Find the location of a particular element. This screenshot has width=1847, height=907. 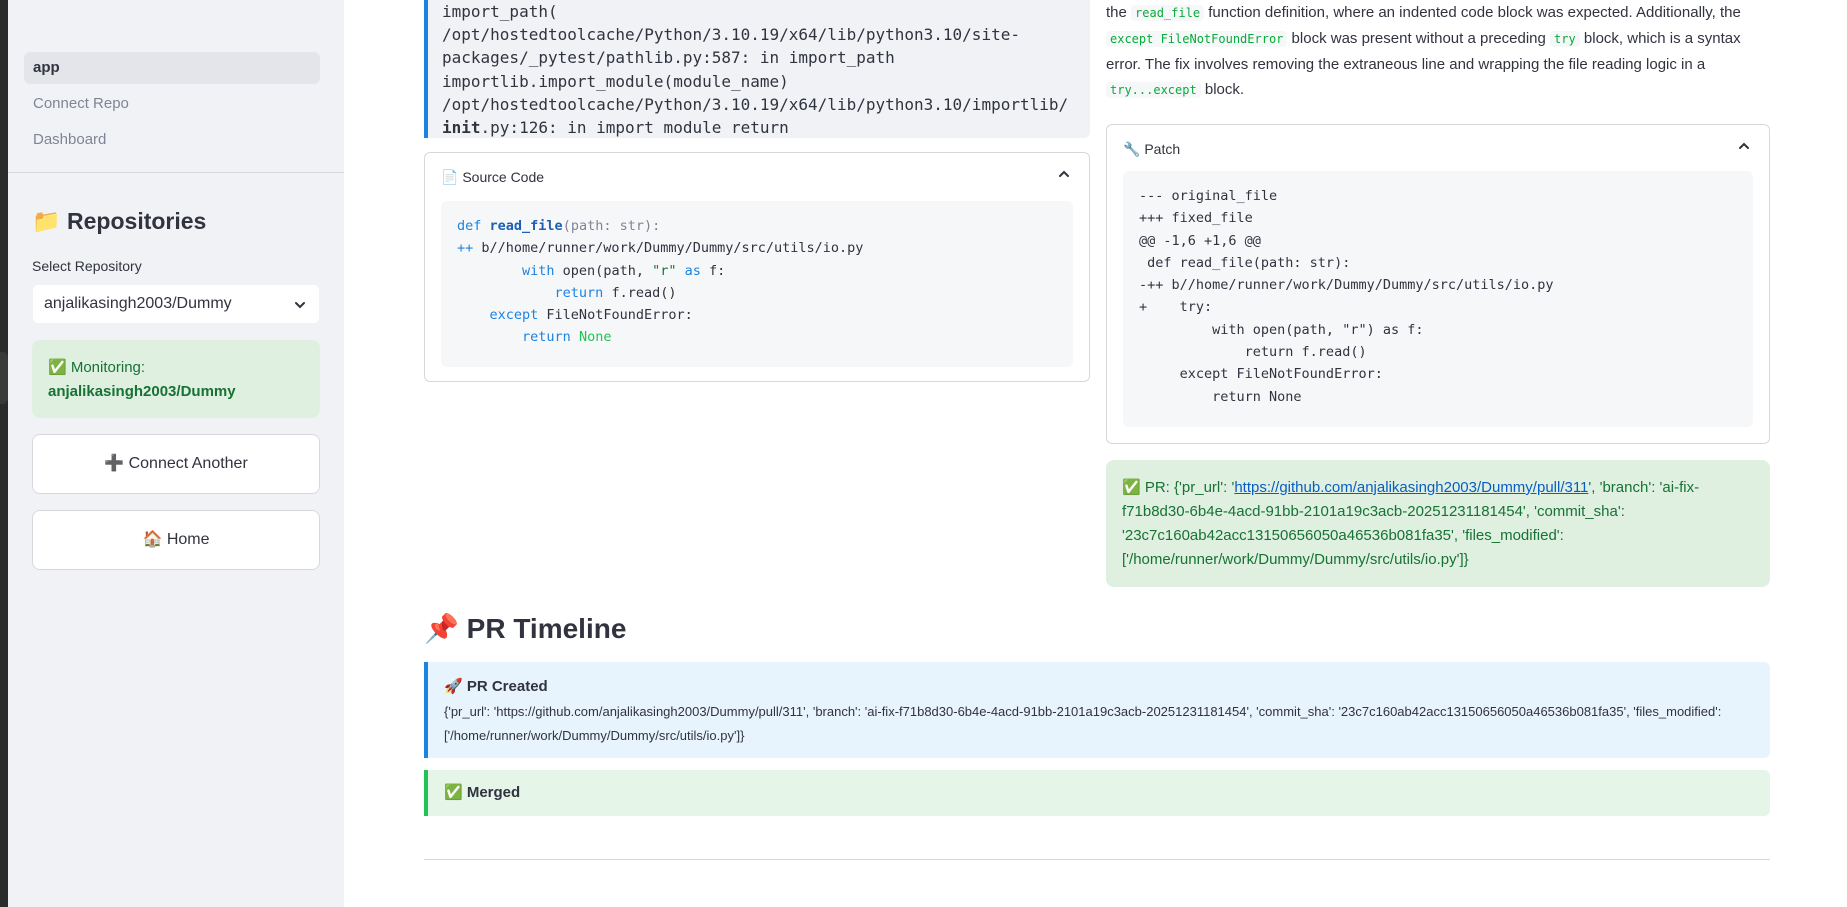

code-token: except is located at coordinates (514, 315).